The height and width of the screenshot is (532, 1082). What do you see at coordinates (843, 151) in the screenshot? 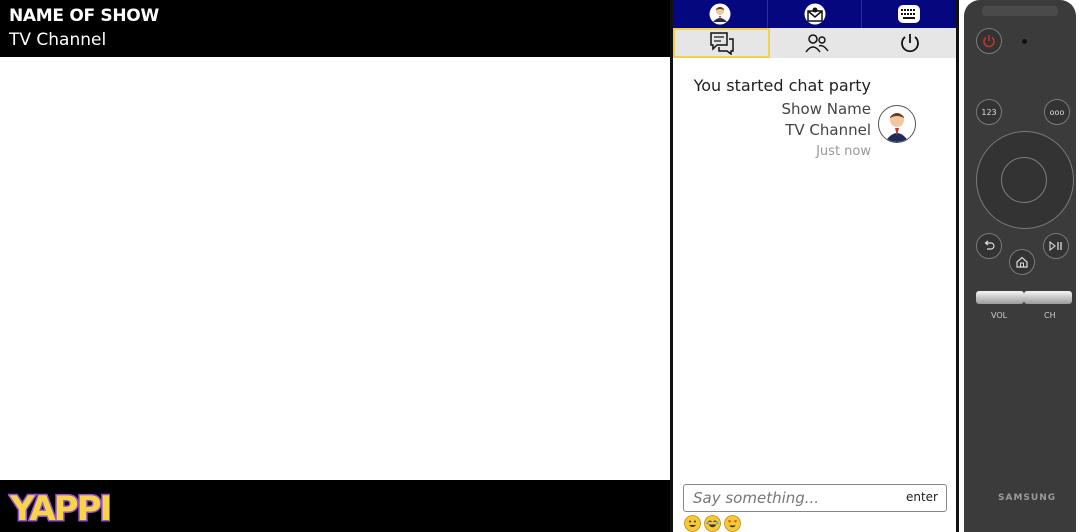
I see `chat-timestamp: Just now` at bounding box center [843, 151].